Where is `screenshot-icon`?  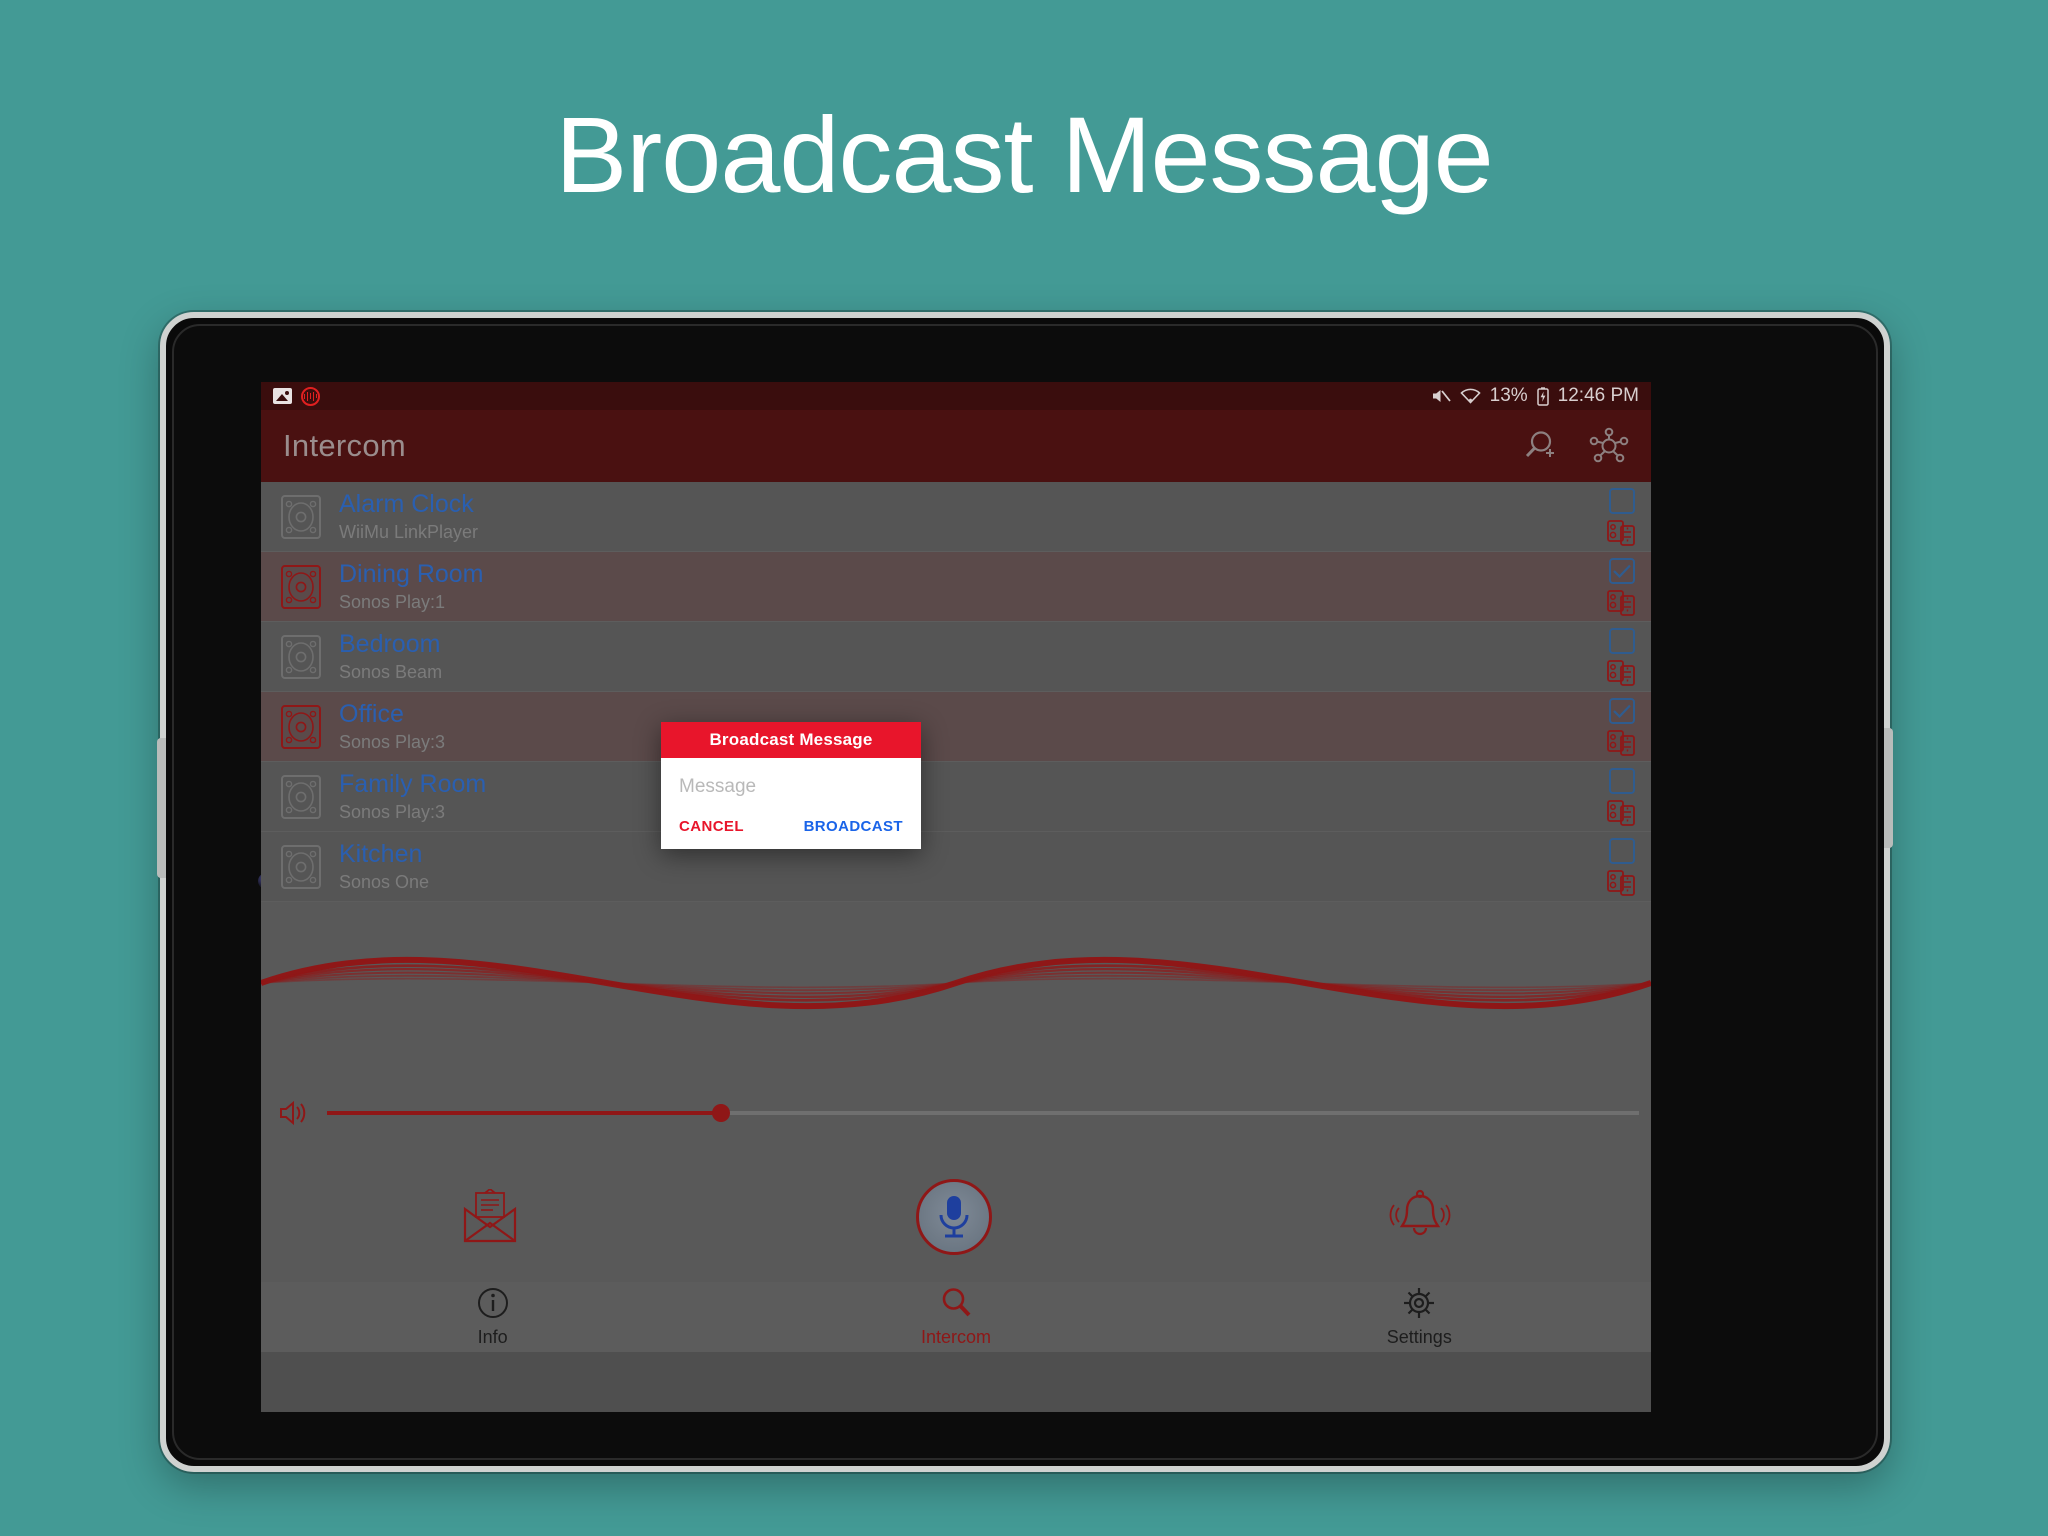
screenshot-icon is located at coordinates (282, 396).